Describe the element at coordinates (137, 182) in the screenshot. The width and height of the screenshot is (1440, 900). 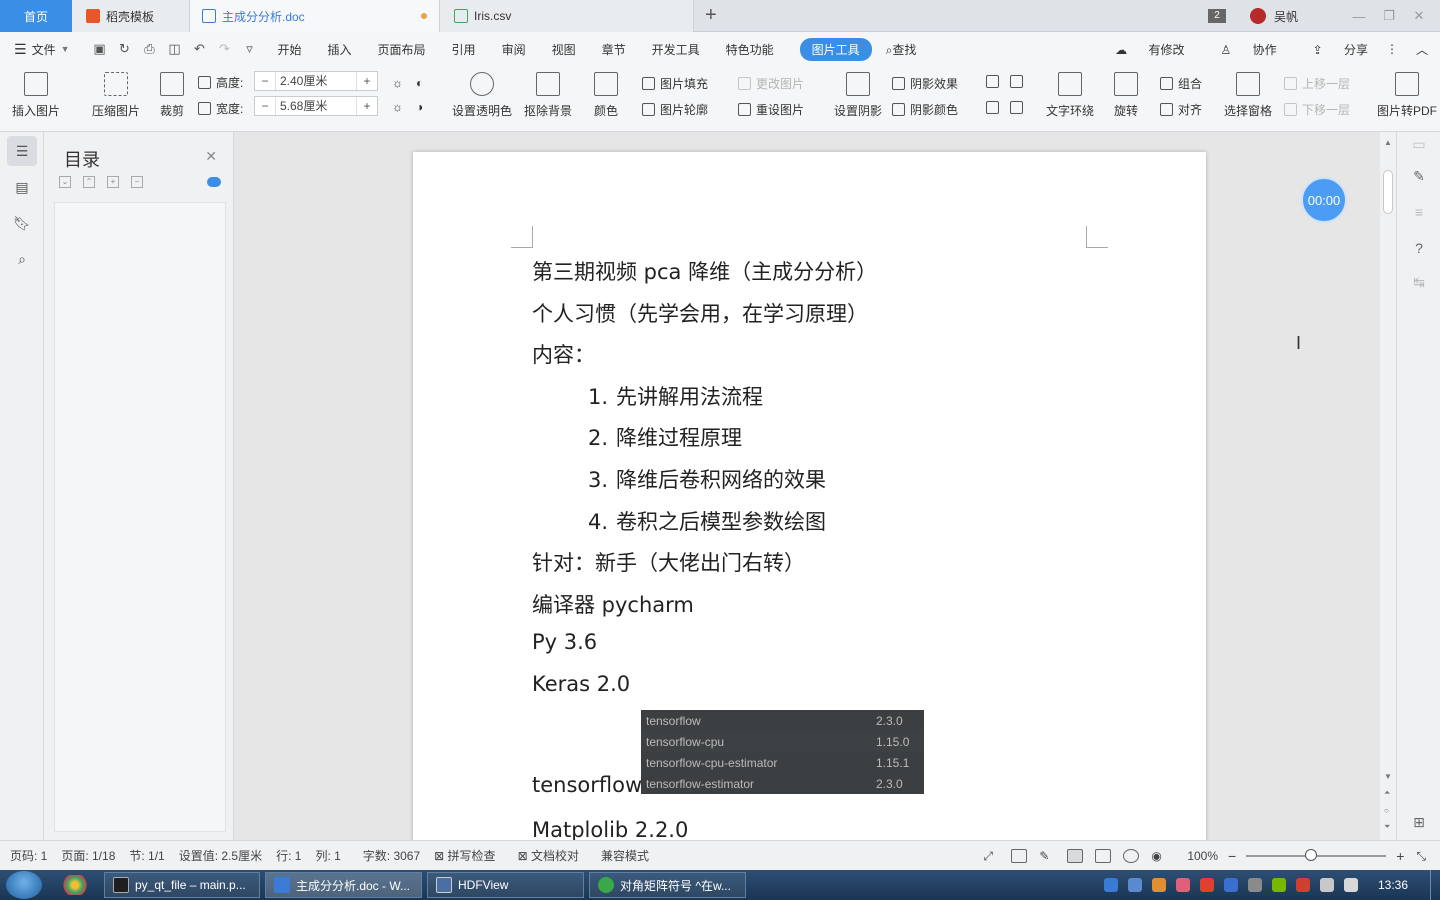
I see `remove-heading-icon: −` at that location.